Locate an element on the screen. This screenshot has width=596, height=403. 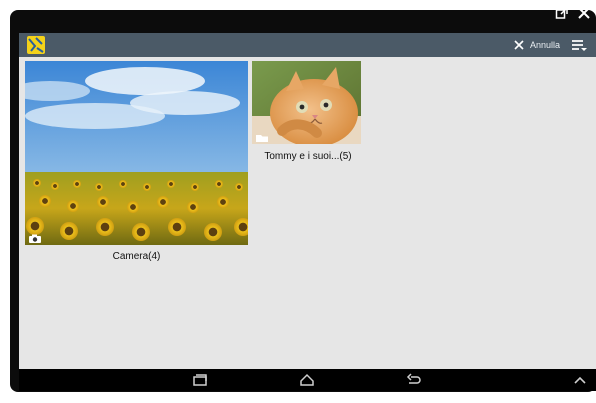
back-button is located at coordinates (414, 380).